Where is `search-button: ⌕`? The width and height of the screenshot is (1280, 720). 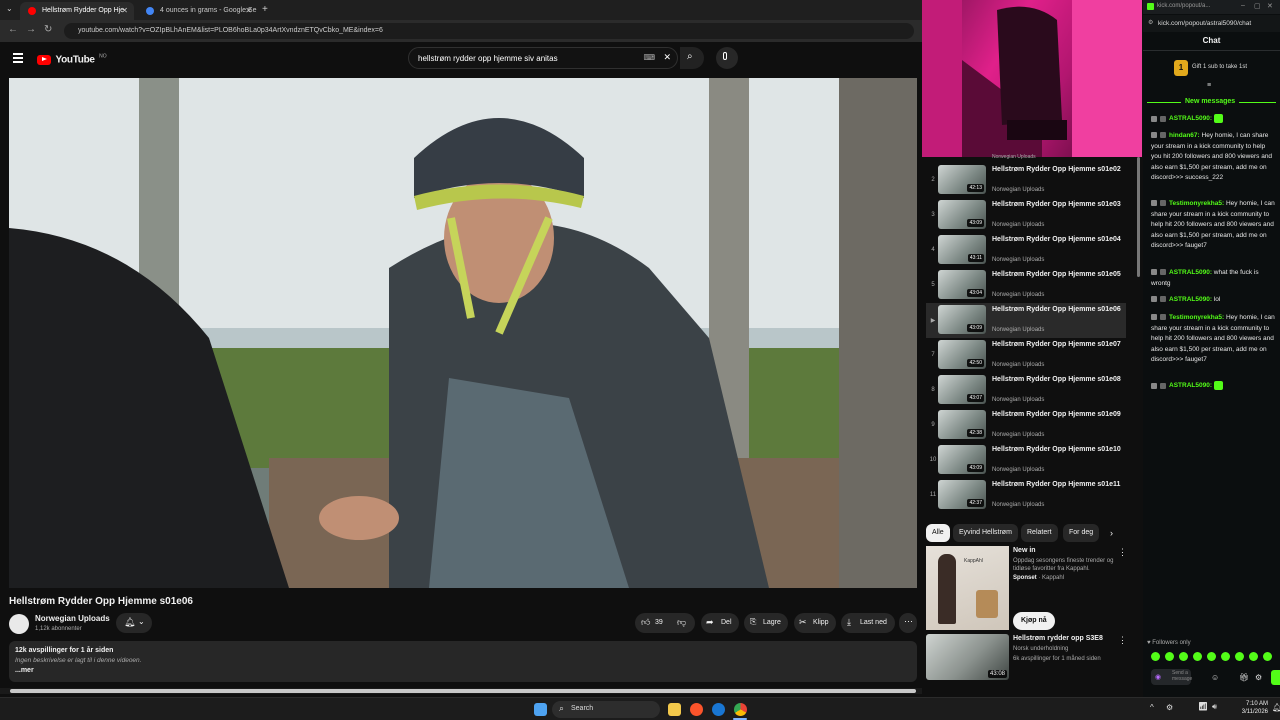 search-button: ⌕ is located at coordinates (692, 58).